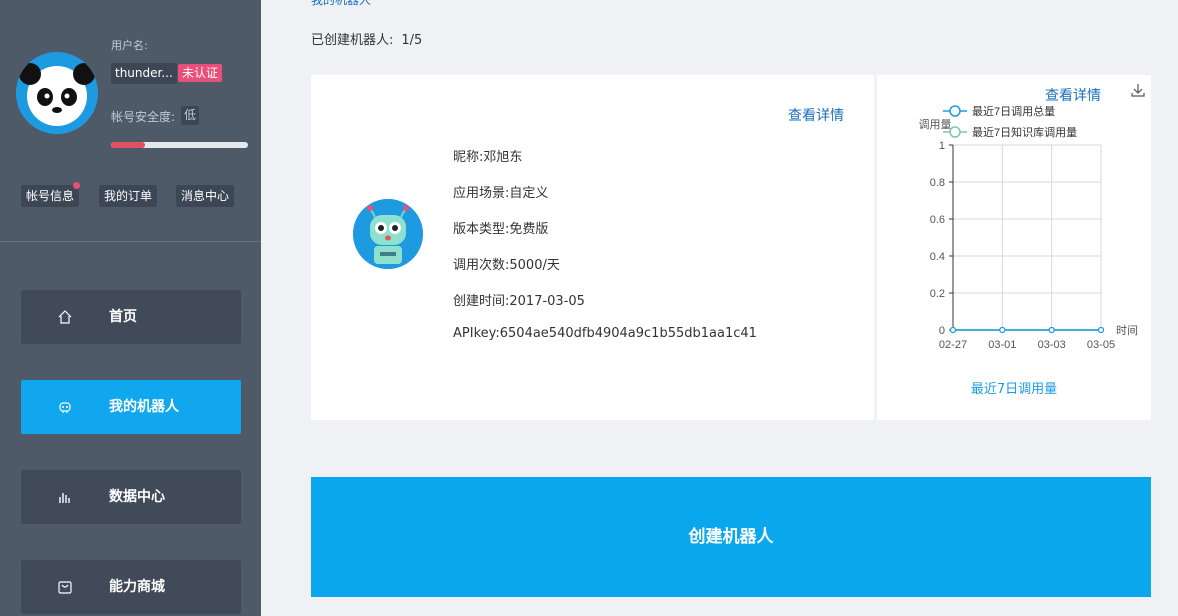 The height and width of the screenshot is (616, 1178). What do you see at coordinates (1127, 330) in the screenshot?
I see `chart-x-axis-label: 时间` at bounding box center [1127, 330].